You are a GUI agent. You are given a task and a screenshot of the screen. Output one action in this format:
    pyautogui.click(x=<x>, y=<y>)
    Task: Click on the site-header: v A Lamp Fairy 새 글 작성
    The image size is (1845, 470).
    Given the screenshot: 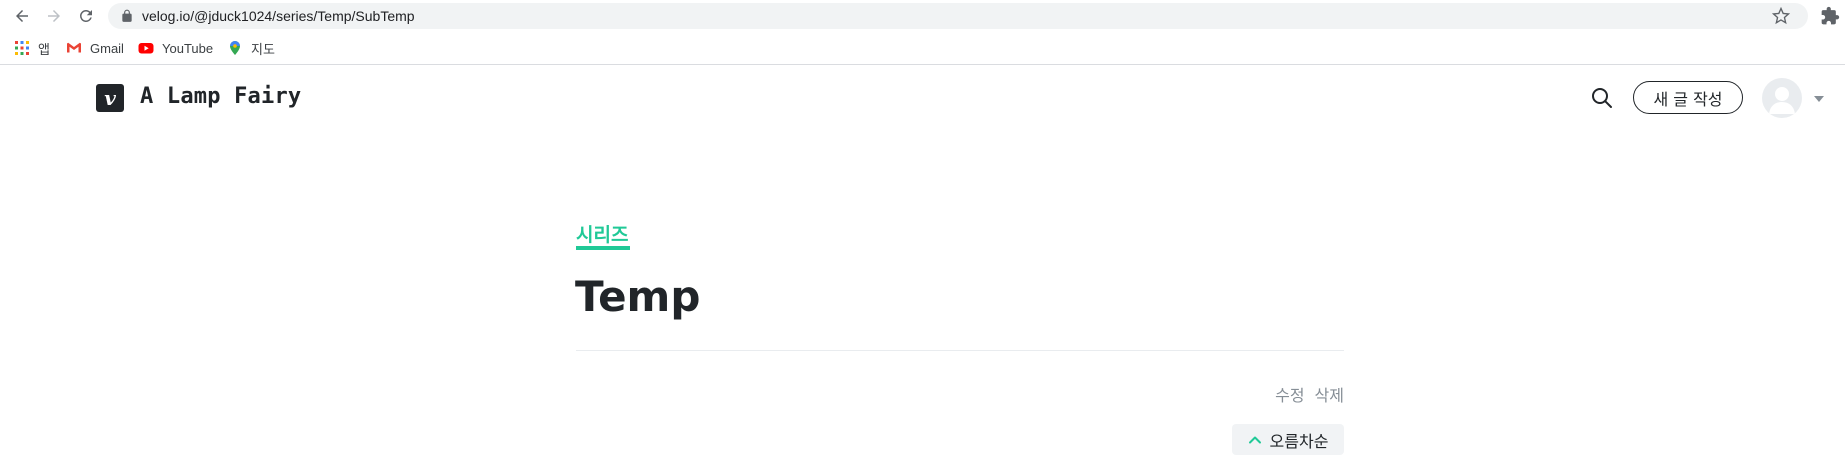 What is the action you would take?
    pyautogui.click(x=922, y=98)
    